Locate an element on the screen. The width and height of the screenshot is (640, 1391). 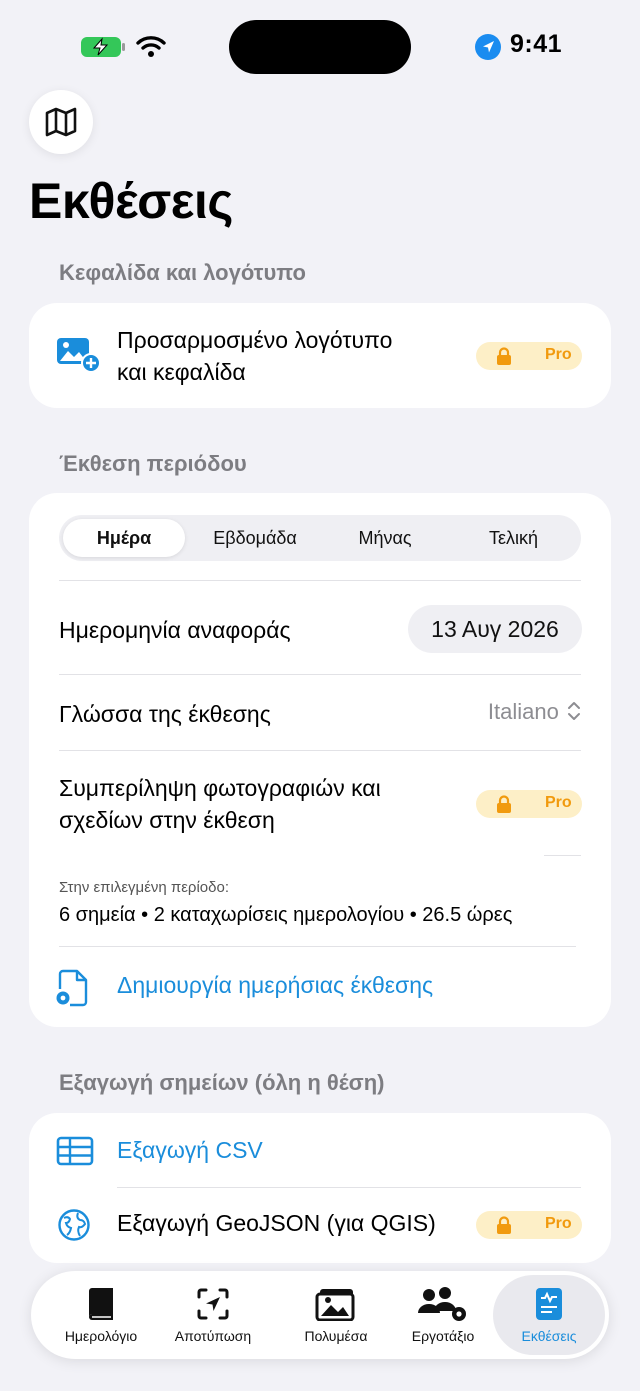
status-time: 9:41 is located at coordinates (536, 44).